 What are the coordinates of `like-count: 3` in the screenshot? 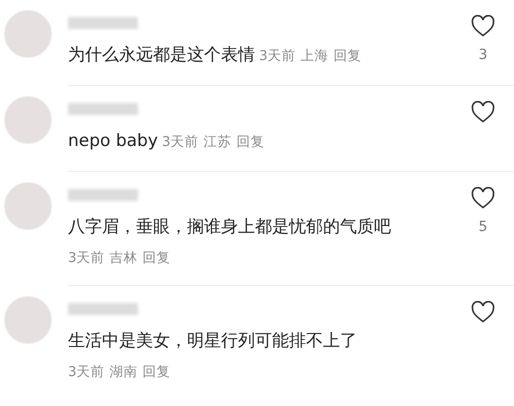 It's located at (483, 55).